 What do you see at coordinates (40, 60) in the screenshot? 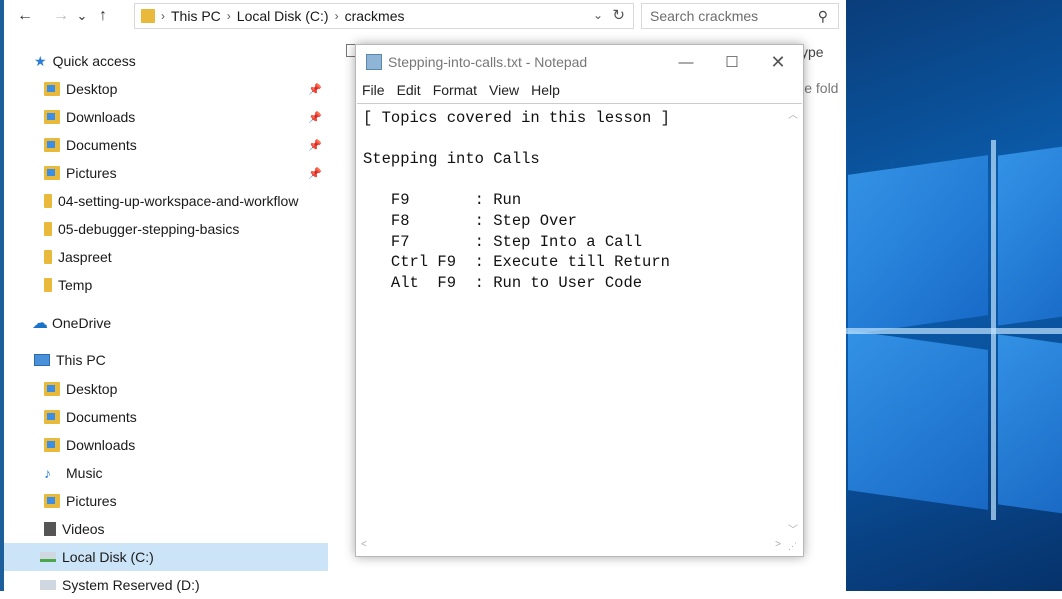
I see `star-icon: ★` at bounding box center [40, 60].